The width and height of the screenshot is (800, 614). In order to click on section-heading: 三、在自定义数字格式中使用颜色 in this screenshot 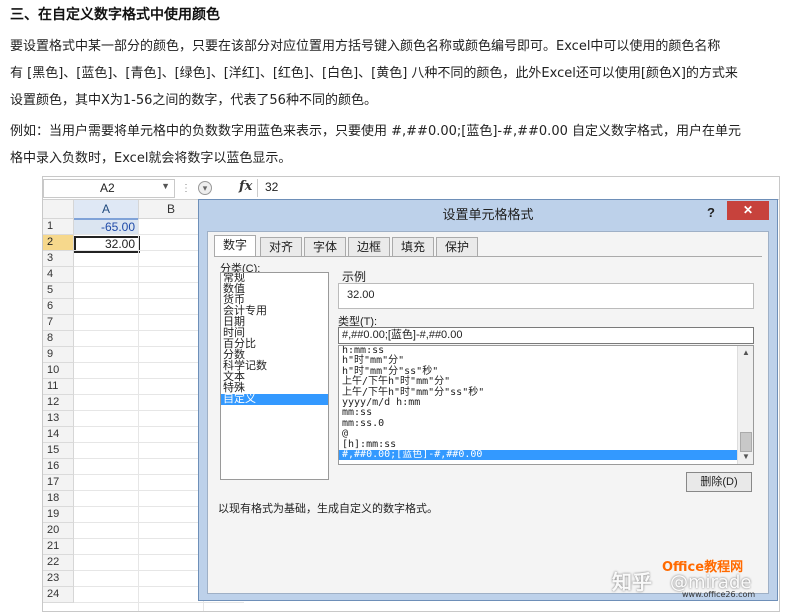, I will do `click(115, 15)`.